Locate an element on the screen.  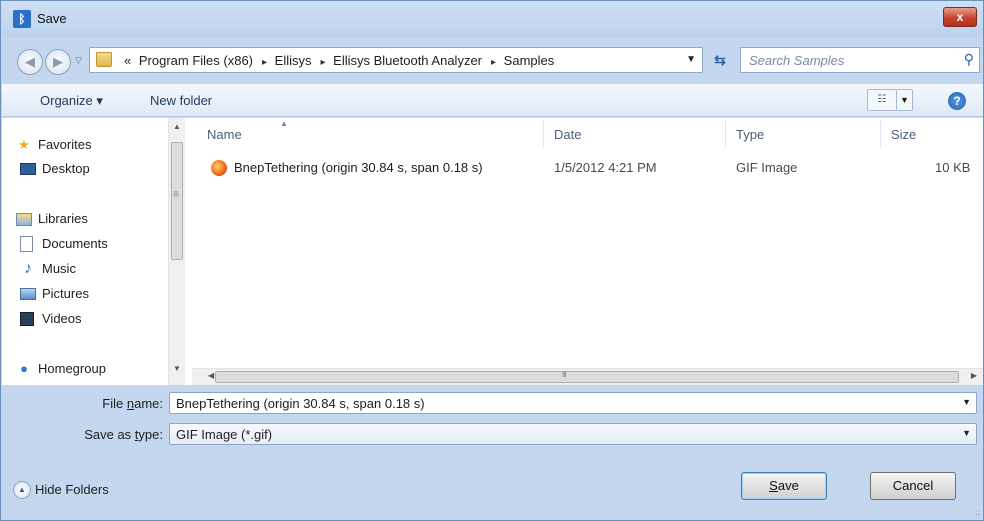
nav-item-music: ♪ Music is located at coordinates (50, 269).